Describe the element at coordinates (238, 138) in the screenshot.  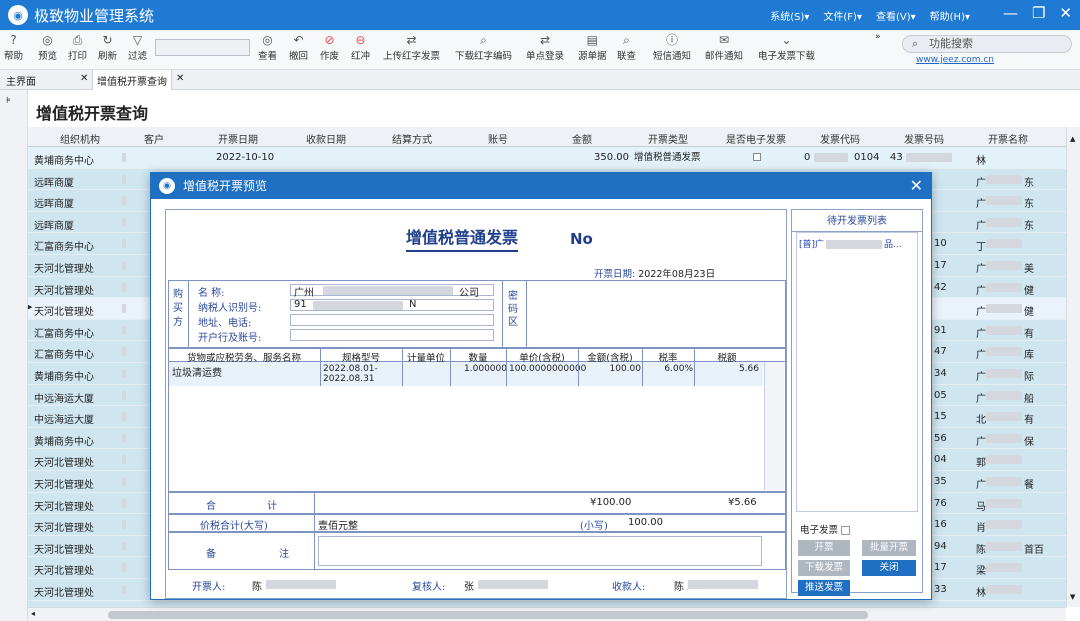
I see `col-invoice-date: 开票日期` at that location.